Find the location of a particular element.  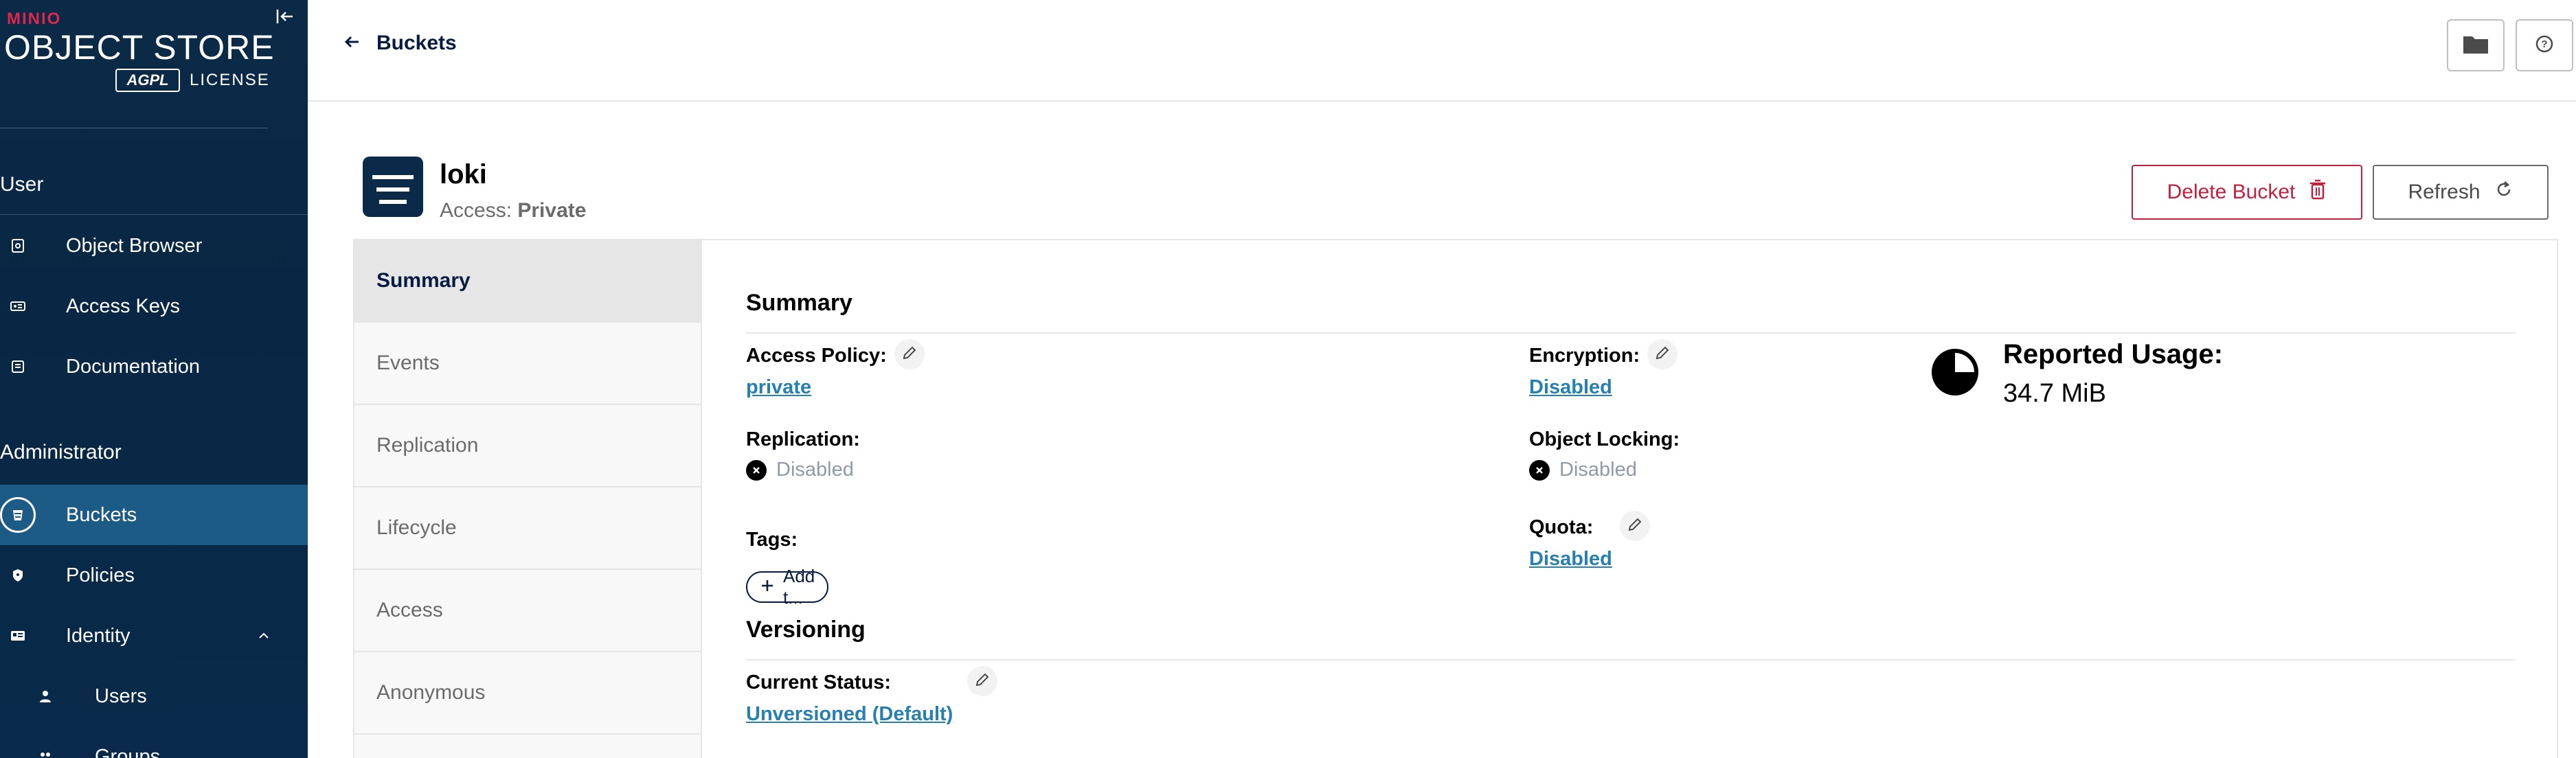

bucket-large-icon is located at coordinates (393, 187).